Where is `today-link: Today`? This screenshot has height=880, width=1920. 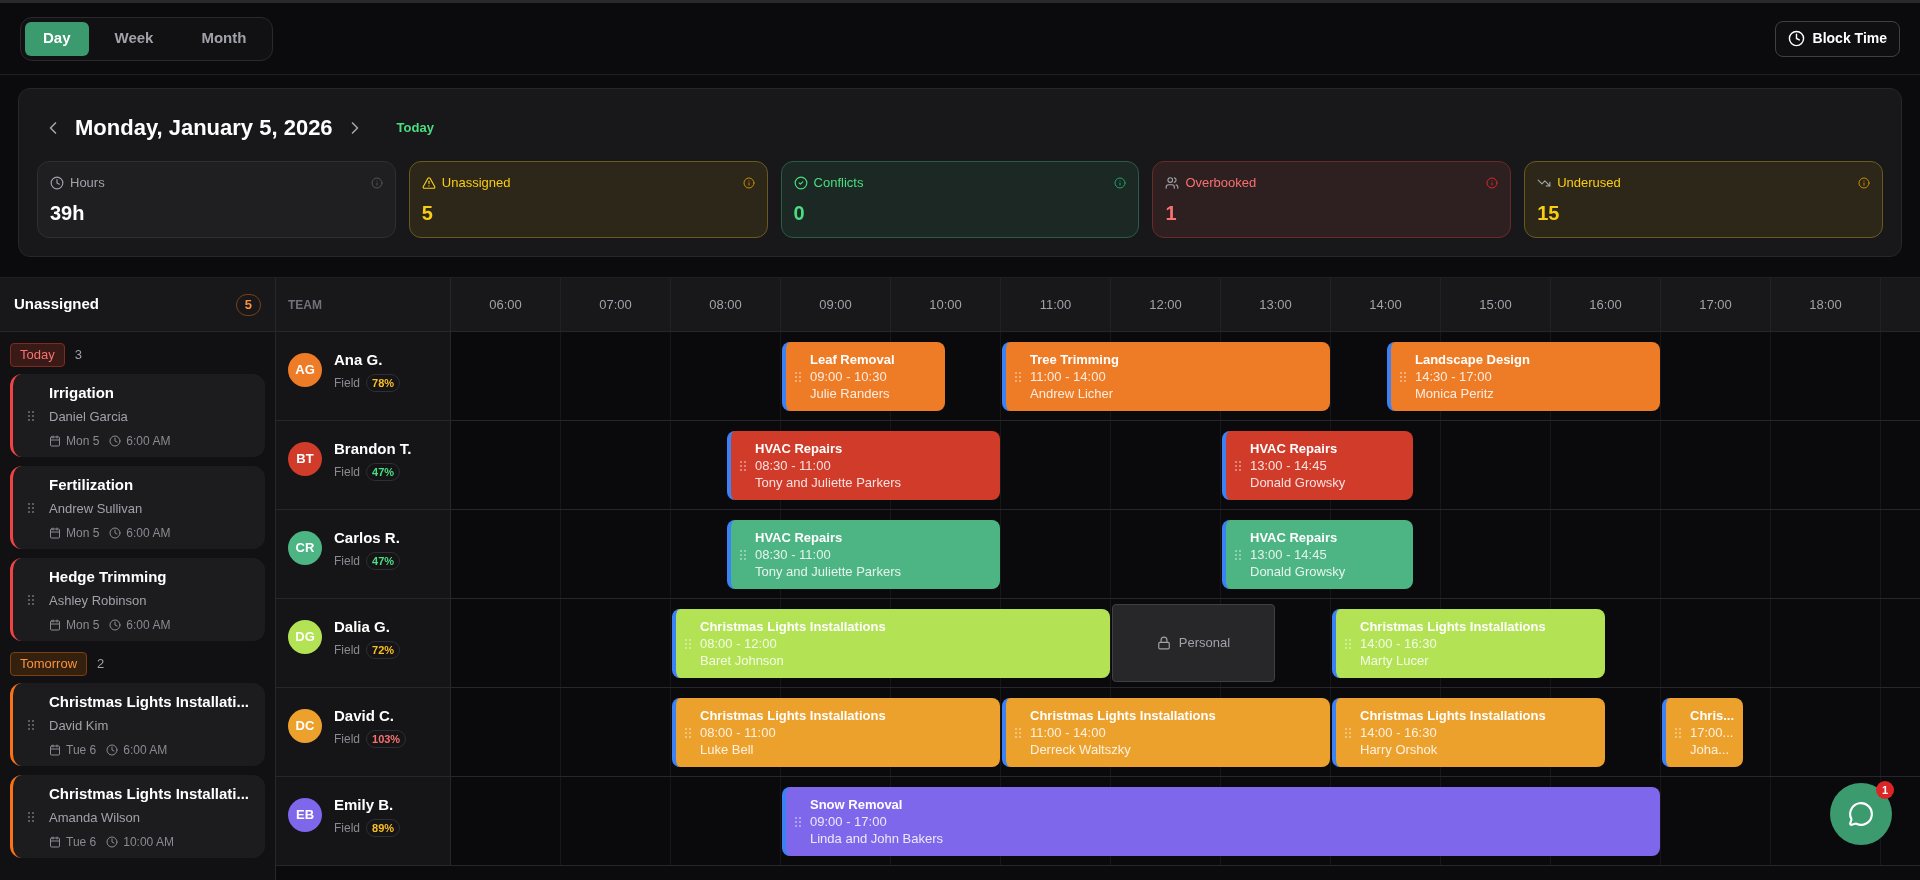
today-link: Today is located at coordinates (415, 127).